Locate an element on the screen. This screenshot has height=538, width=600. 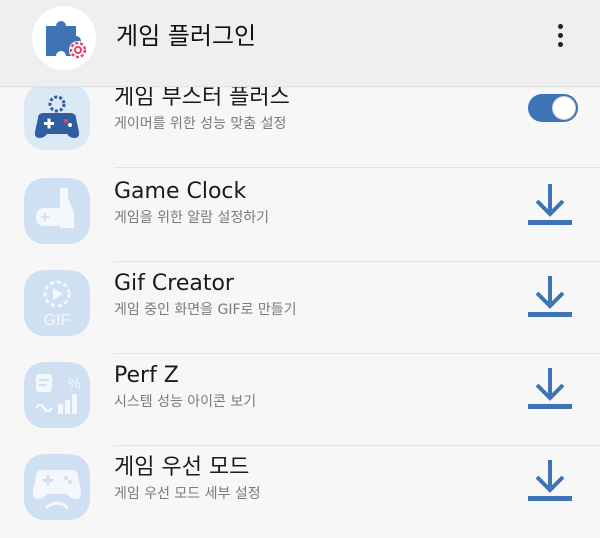
plugin-title: 게임 우선 모드 is located at coordinates (182, 467).